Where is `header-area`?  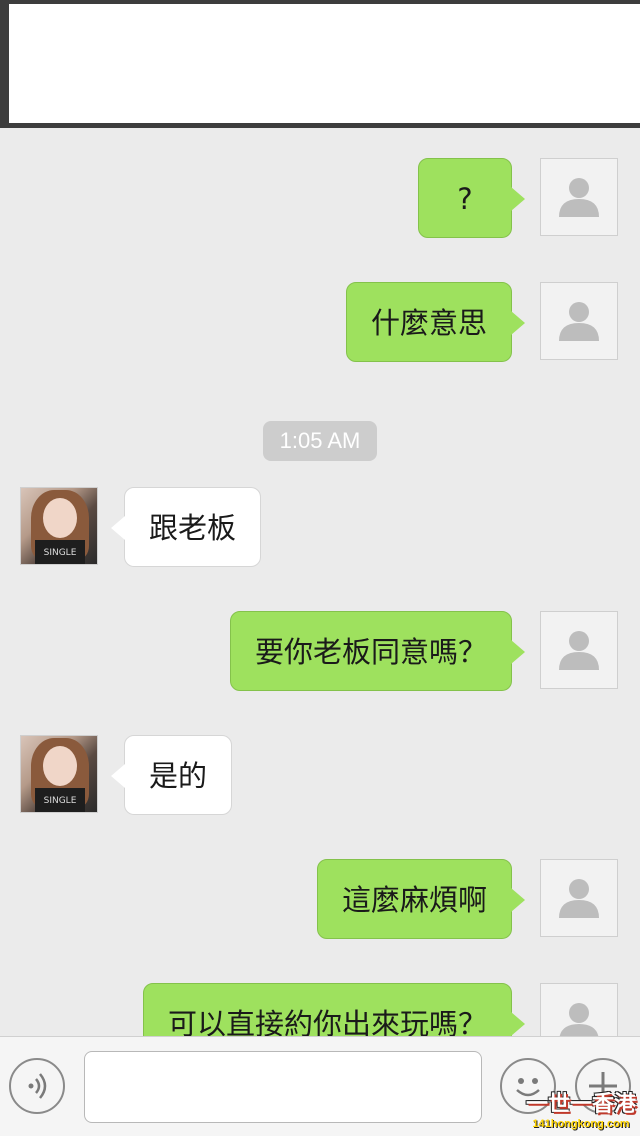
header-area is located at coordinates (324, 63).